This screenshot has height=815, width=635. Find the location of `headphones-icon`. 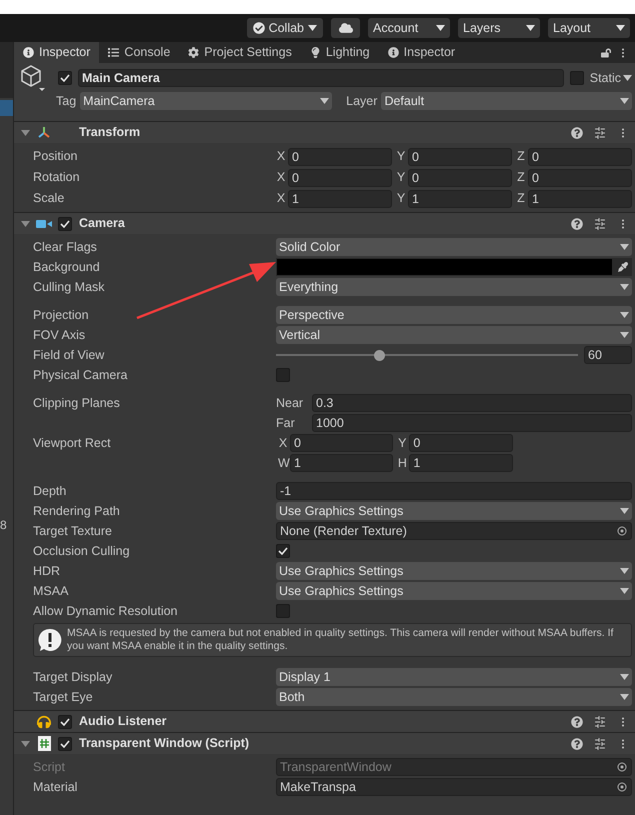

headphones-icon is located at coordinates (44, 721).